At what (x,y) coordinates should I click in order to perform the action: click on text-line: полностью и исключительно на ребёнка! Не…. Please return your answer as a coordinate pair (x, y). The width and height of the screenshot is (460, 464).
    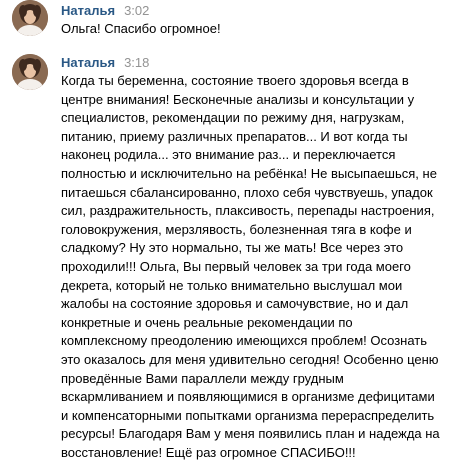
    Looking at the image, I should click on (249, 173).